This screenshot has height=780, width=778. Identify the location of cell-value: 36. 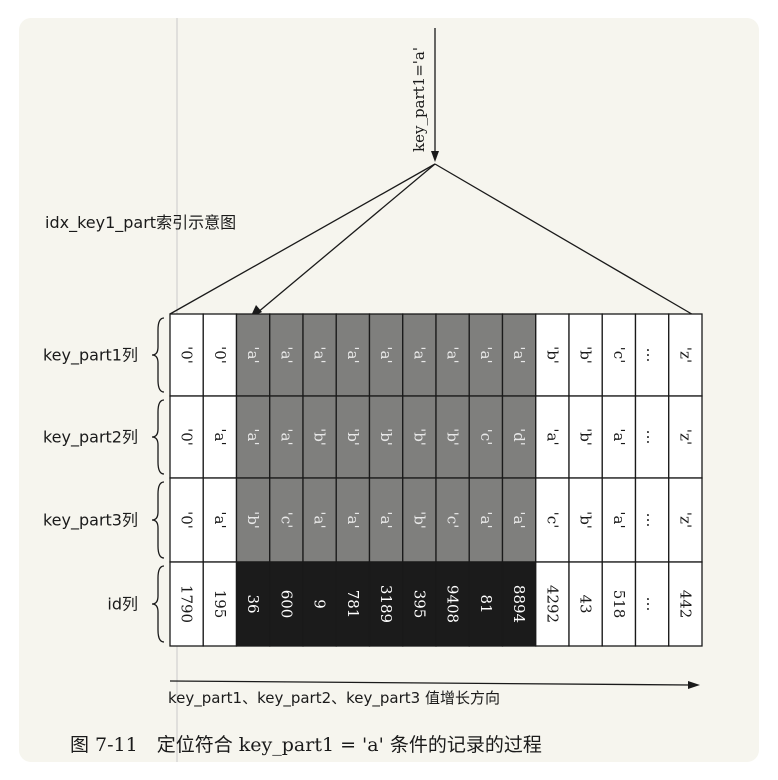
(253, 603).